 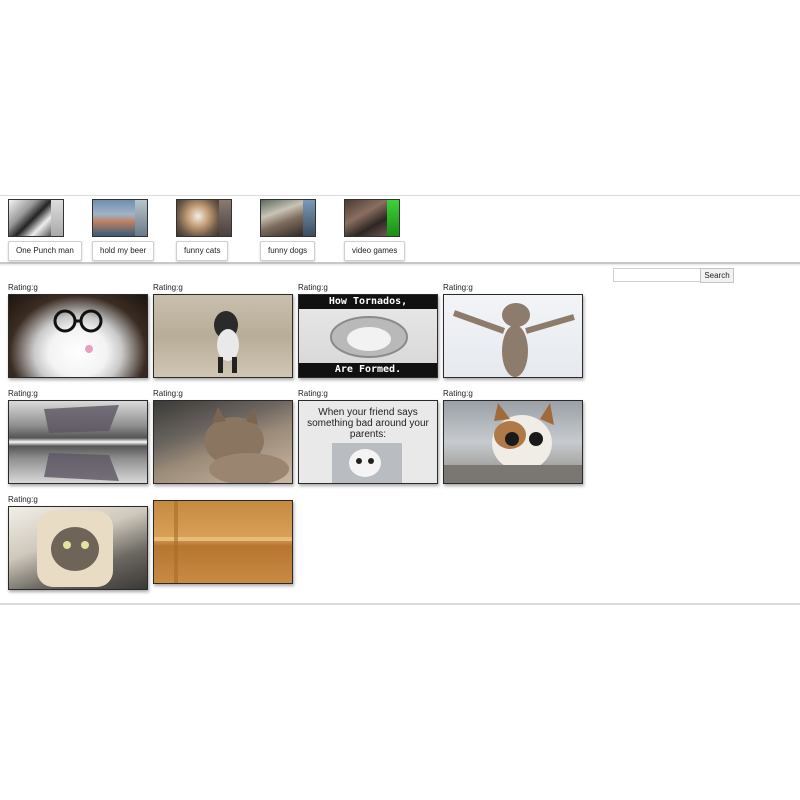 I want to click on topic-button: funny cats, so click(x=202, y=251).